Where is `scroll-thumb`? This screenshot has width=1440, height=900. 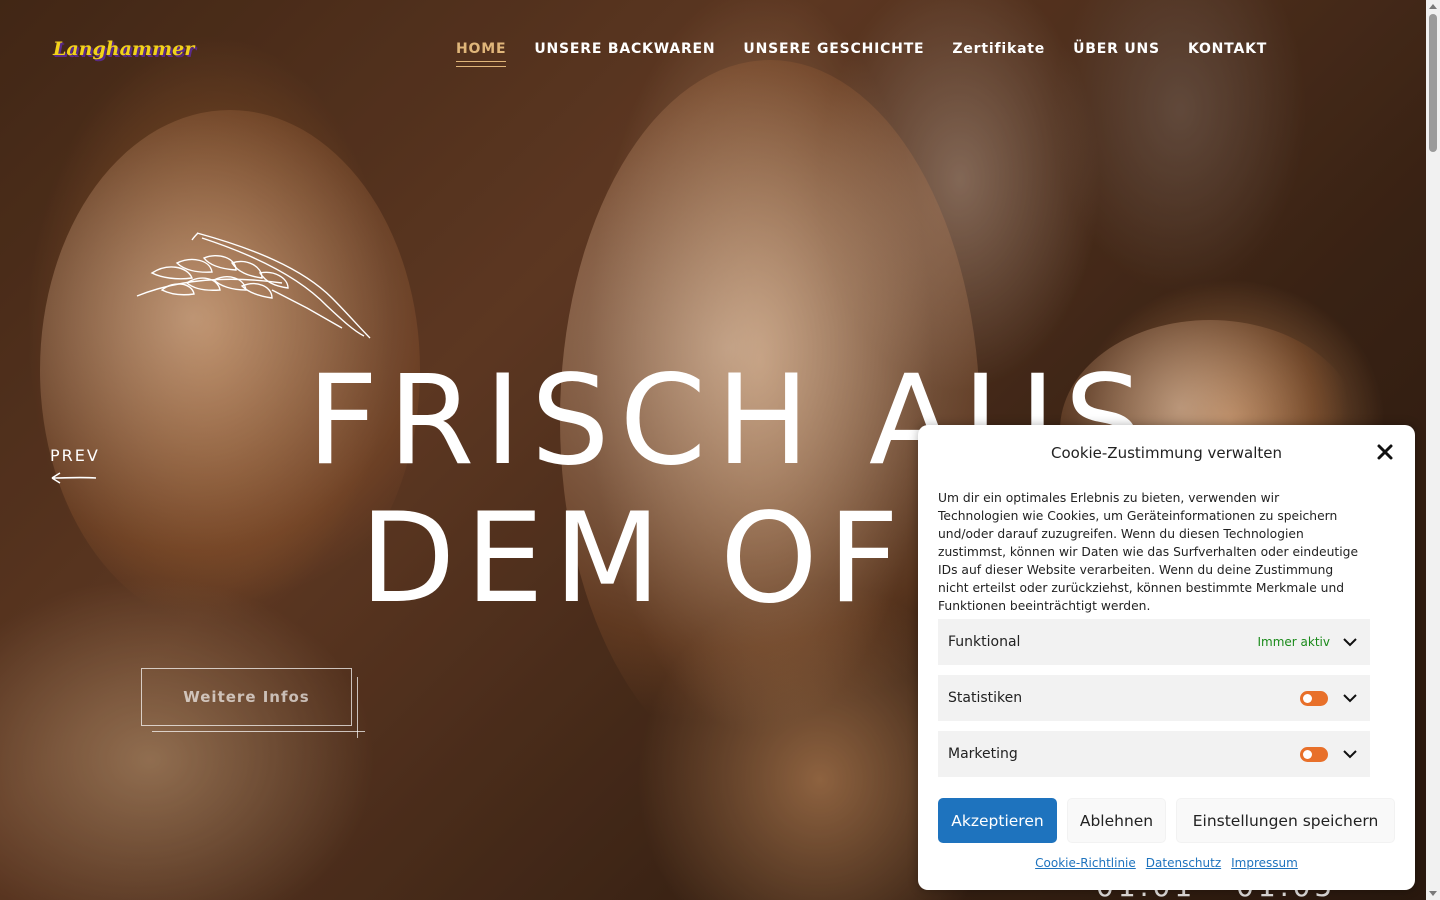
scroll-thumb is located at coordinates (1433, 83).